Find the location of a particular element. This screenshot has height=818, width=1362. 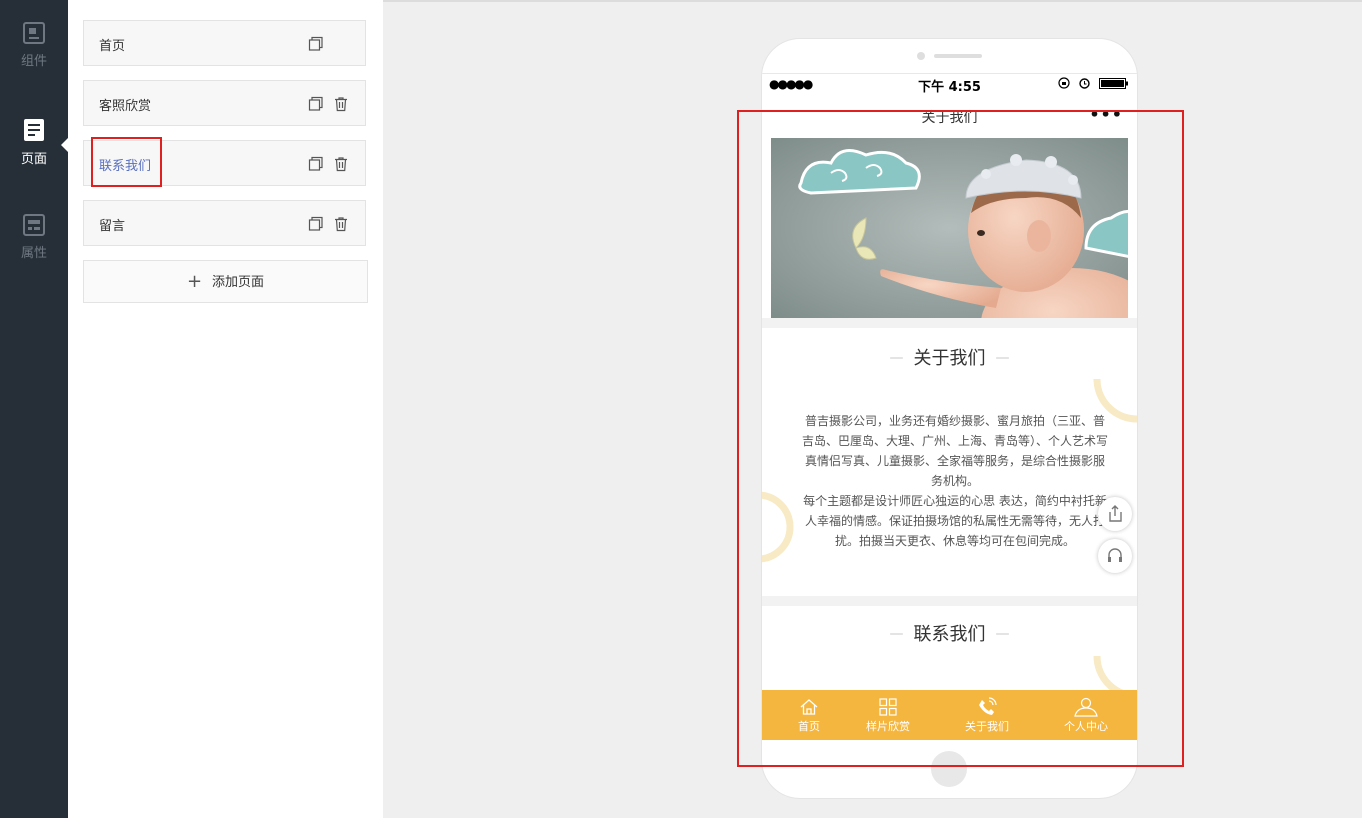

rail-active-pointer is located at coordinates (64, 145).